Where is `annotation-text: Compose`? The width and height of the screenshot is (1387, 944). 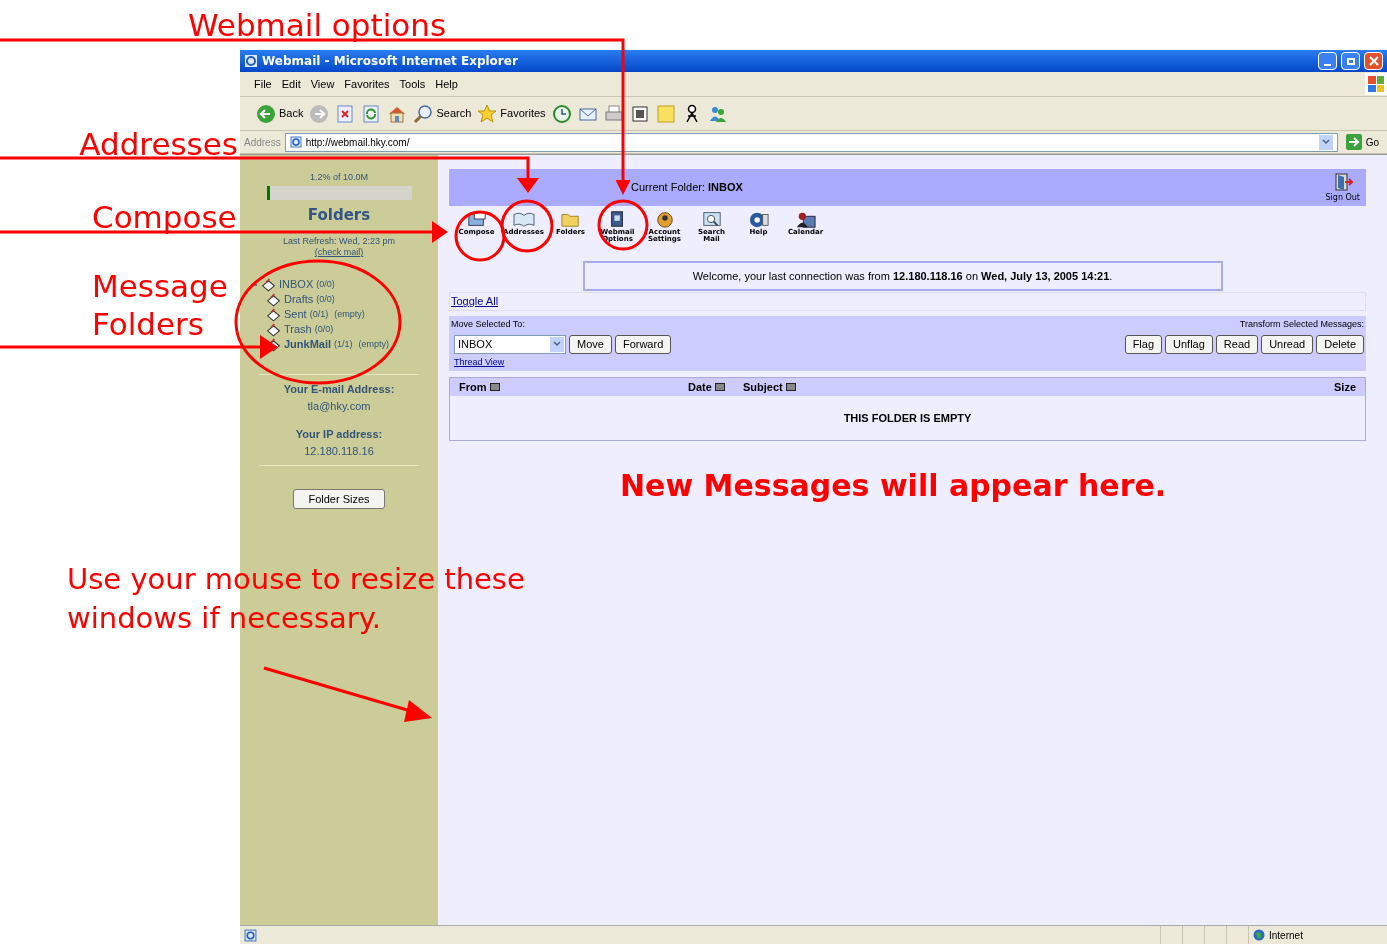 annotation-text: Compose is located at coordinates (164, 217).